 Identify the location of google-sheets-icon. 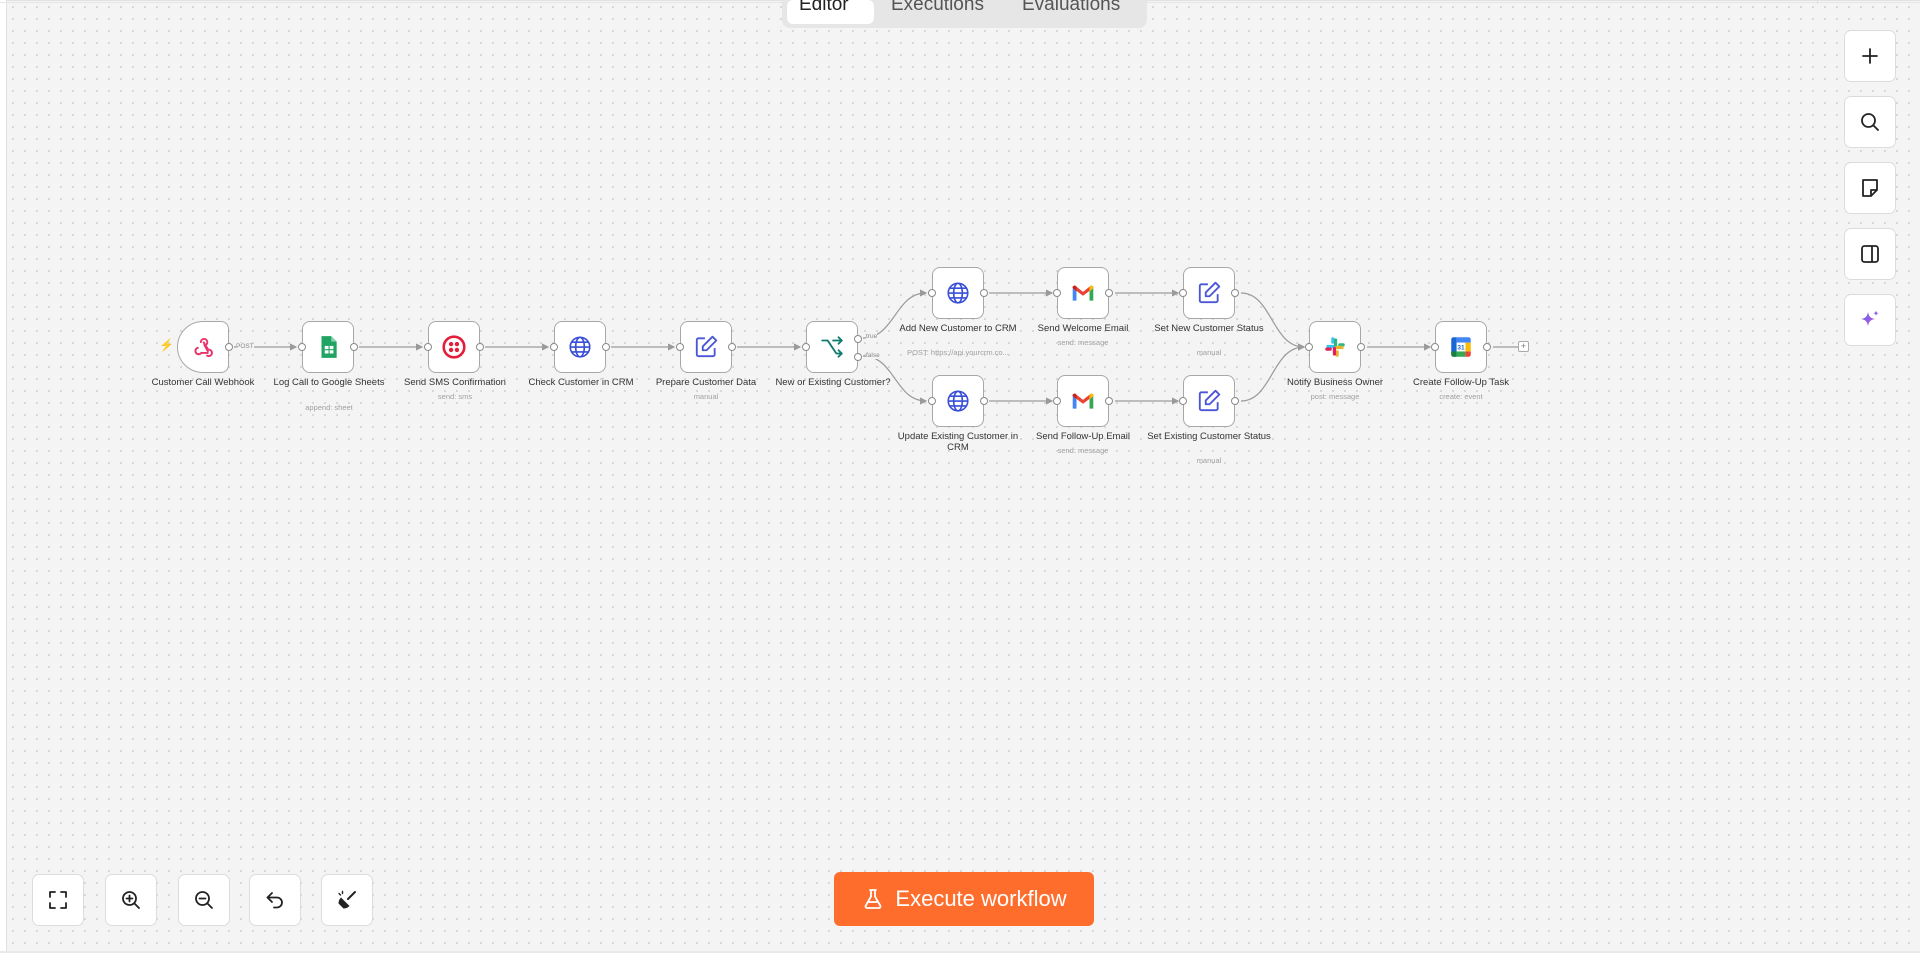
(329, 347).